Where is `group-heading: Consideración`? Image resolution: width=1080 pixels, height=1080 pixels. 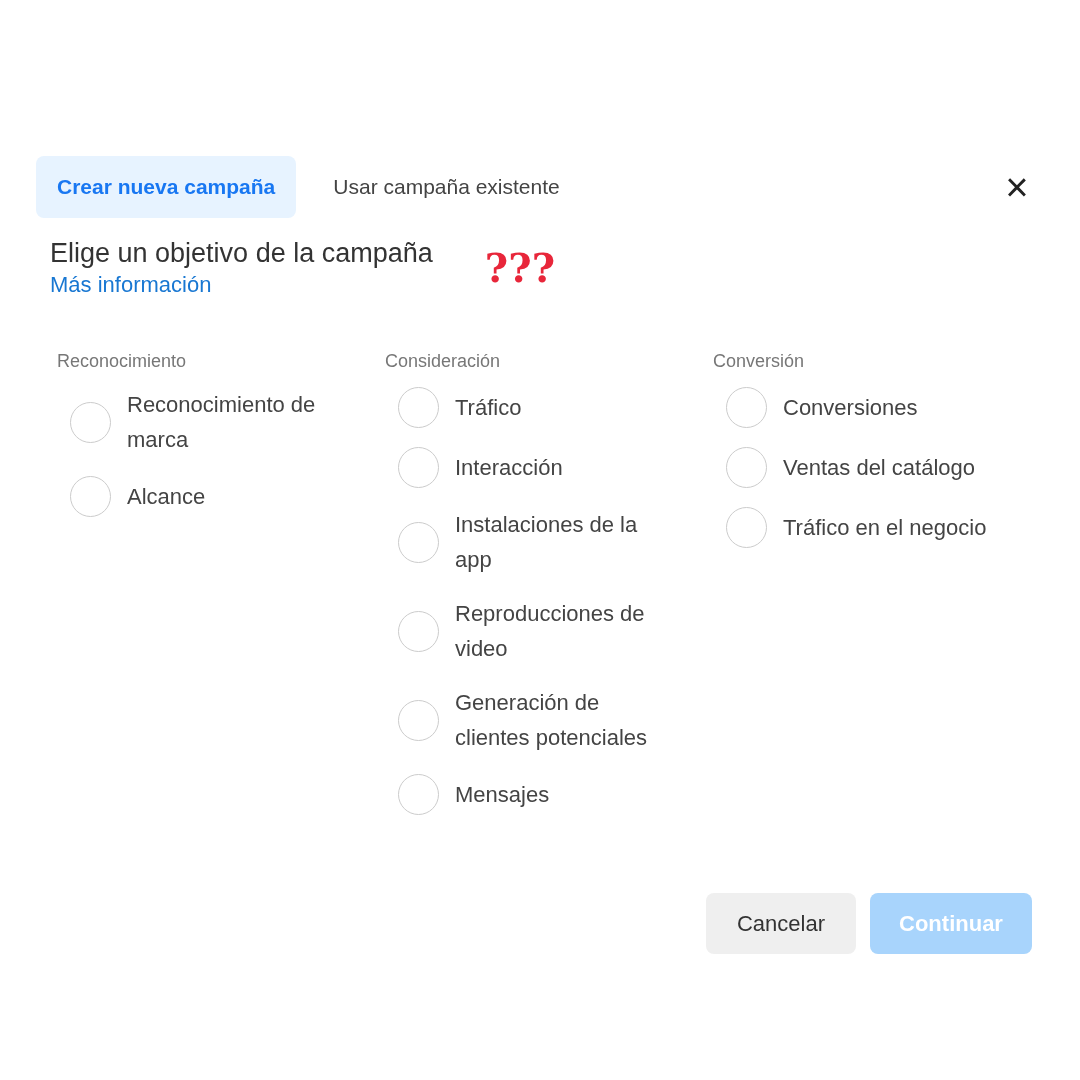 group-heading: Consideración is located at coordinates (443, 361).